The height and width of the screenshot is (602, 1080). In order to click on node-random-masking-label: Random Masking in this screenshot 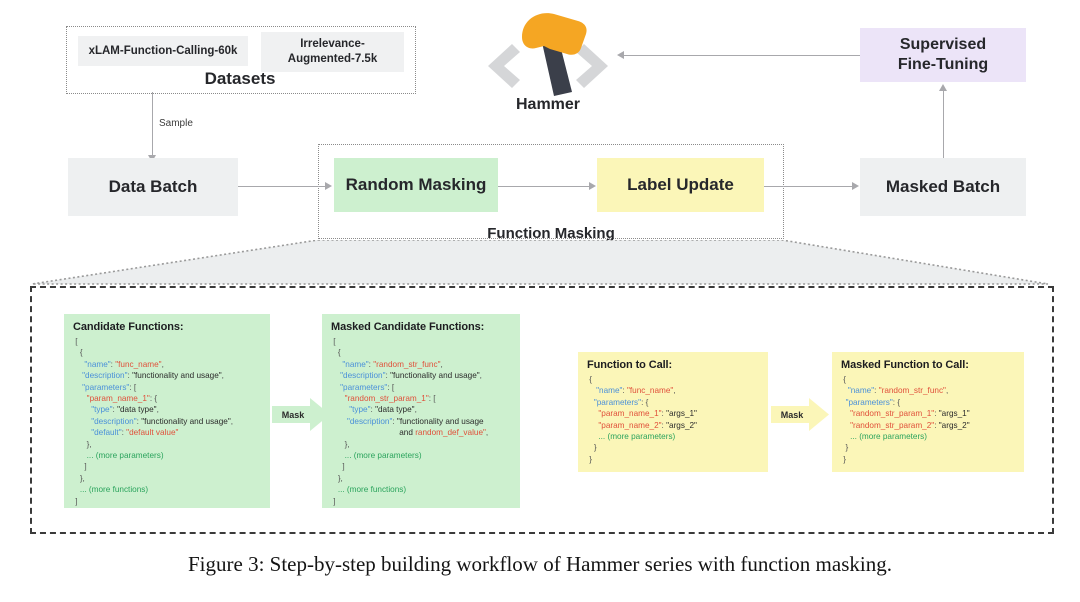, I will do `click(416, 185)`.